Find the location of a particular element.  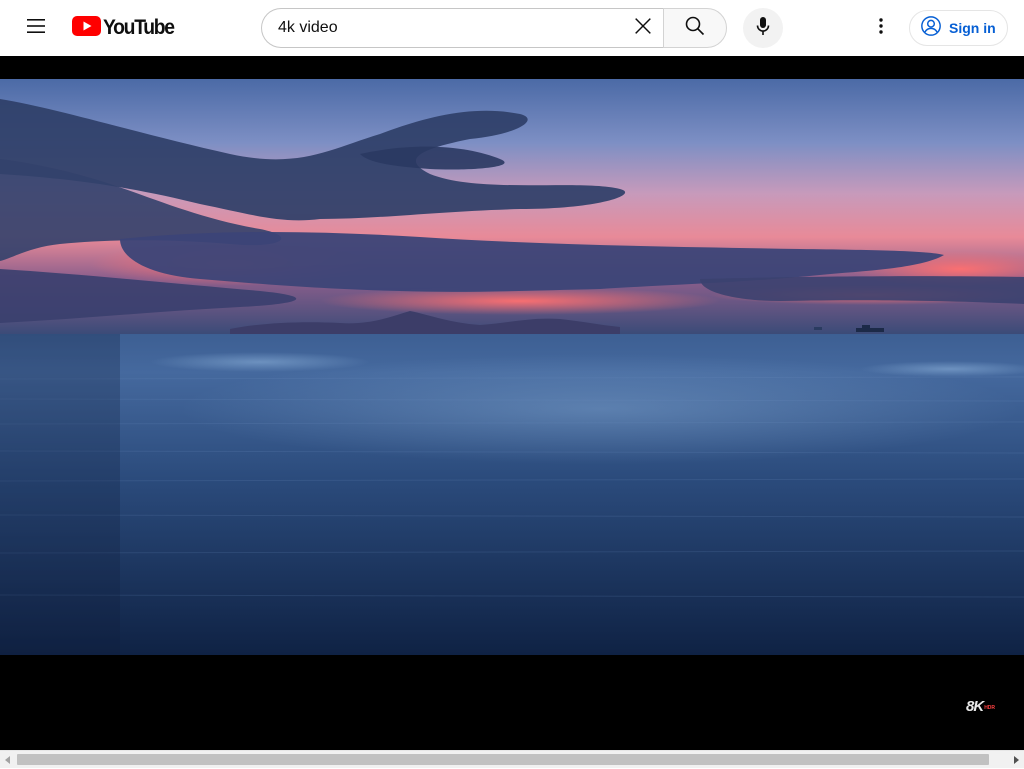

scroll-left-arrow is located at coordinates (8, 759).